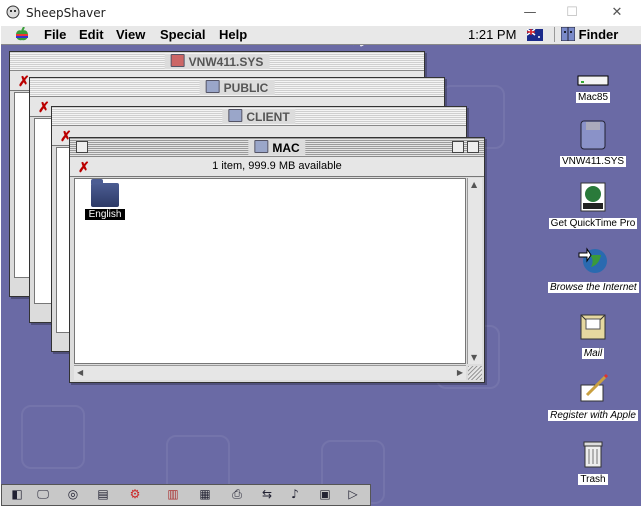  I want to click on desktop-icon-register: Register with Apple, so click(593, 397).